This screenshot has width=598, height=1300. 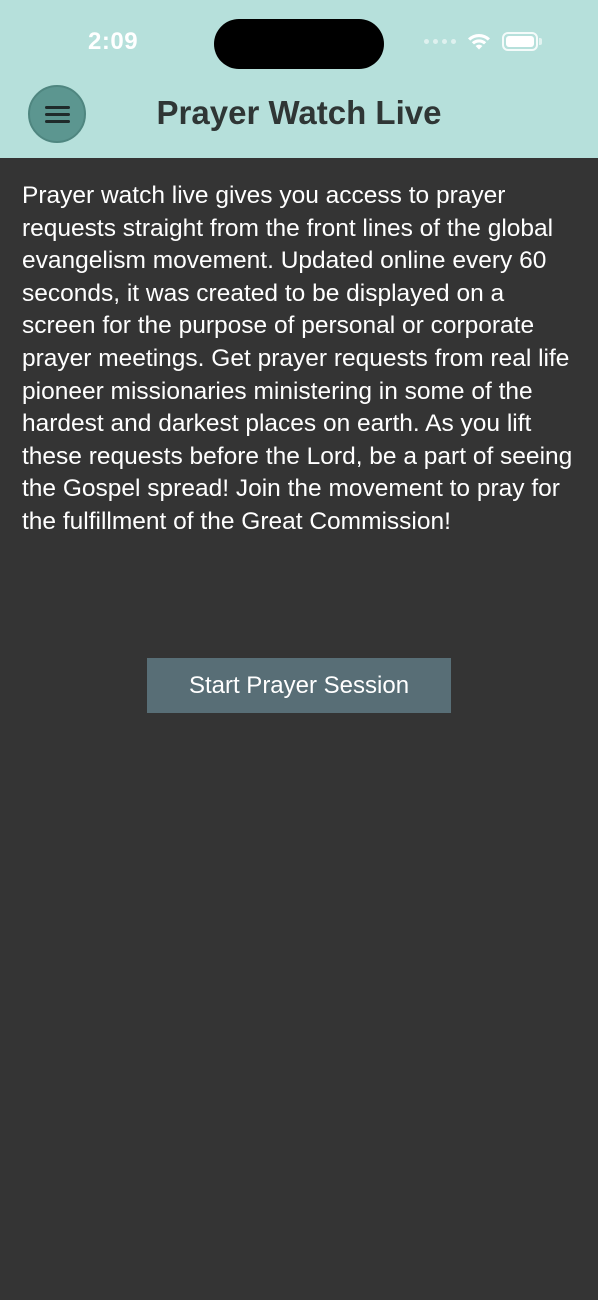 What do you see at coordinates (299, 79) in the screenshot?
I see `app-header: 2:09 Prayer Watch Live` at bounding box center [299, 79].